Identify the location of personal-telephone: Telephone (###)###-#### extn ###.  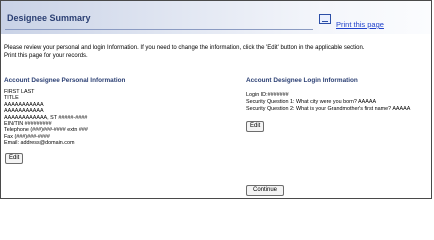
(46, 130).